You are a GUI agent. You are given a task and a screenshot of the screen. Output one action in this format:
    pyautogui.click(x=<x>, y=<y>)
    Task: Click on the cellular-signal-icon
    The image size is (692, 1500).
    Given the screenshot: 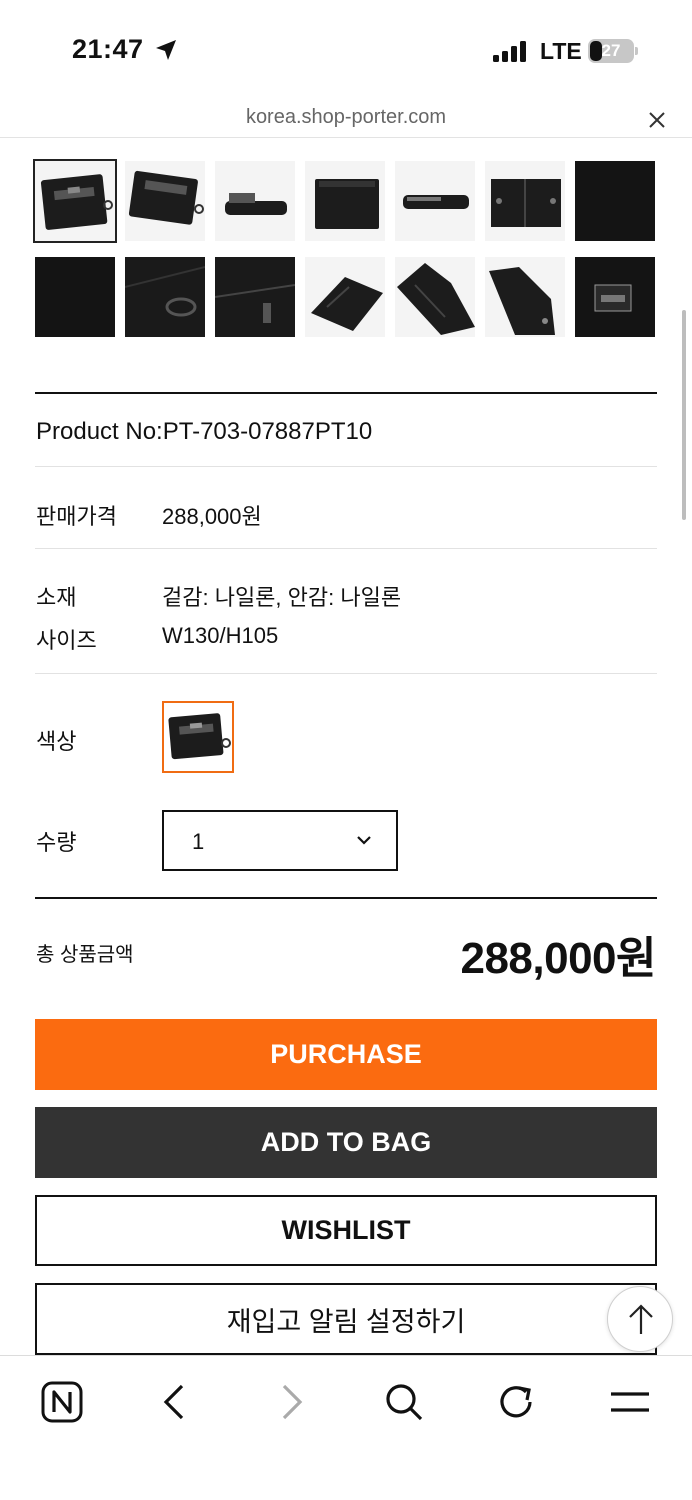 What is the action you would take?
    pyautogui.click(x=511, y=51)
    